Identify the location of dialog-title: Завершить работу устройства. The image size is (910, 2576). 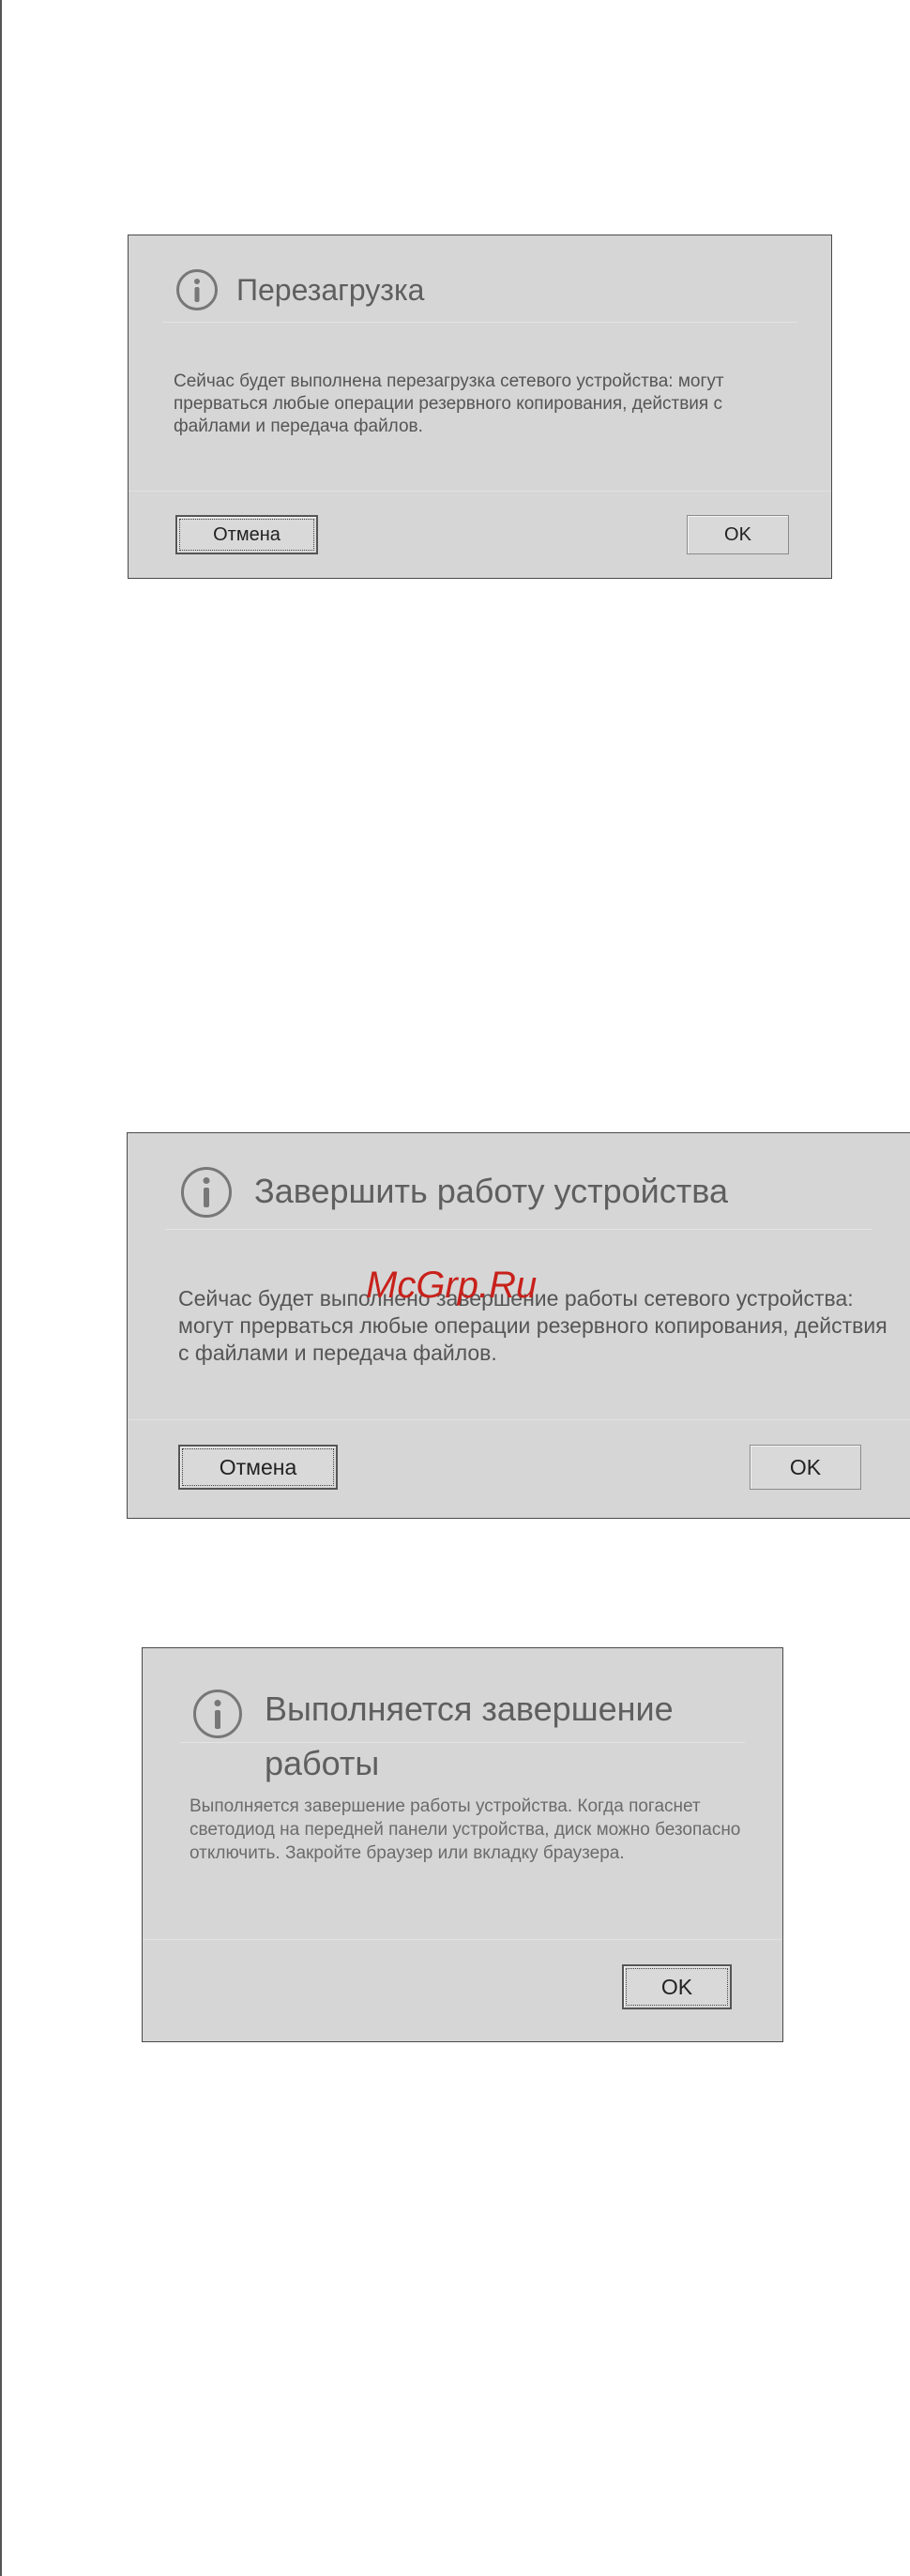
(491, 1191).